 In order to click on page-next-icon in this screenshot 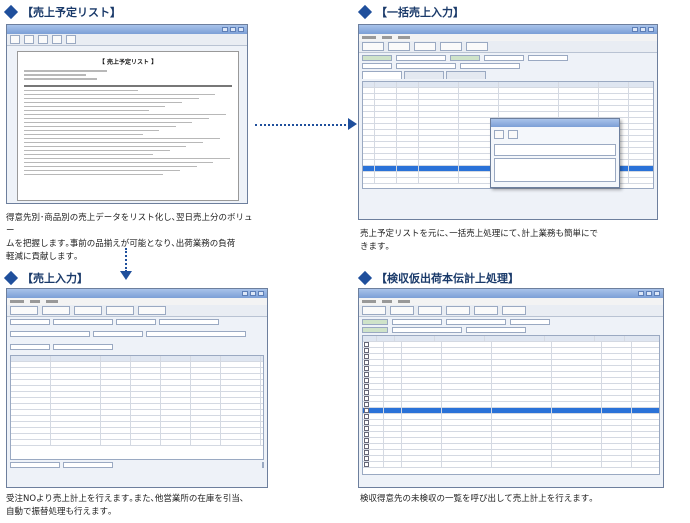, I will do `click(57, 39)`.